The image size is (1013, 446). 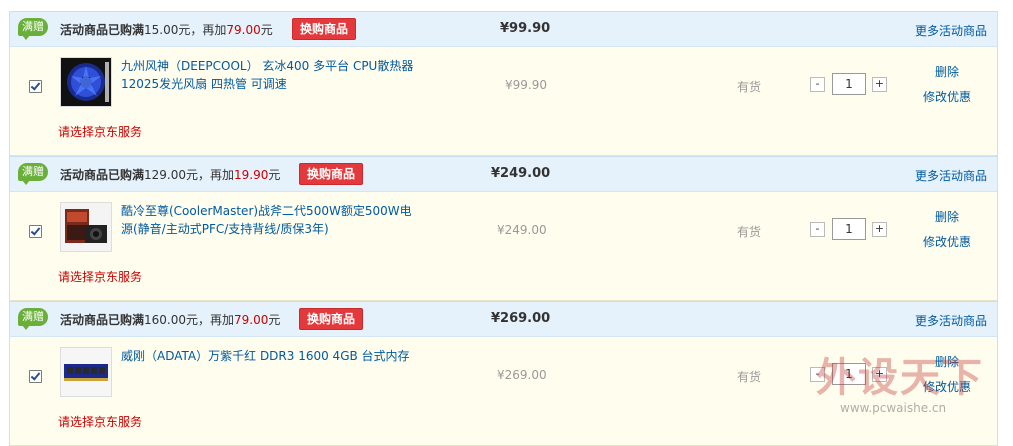 What do you see at coordinates (166, 30) in the screenshot?
I see `promo-text: 活动商品已购满15.00元，再加79.00元` at bounding box center [166, 30].